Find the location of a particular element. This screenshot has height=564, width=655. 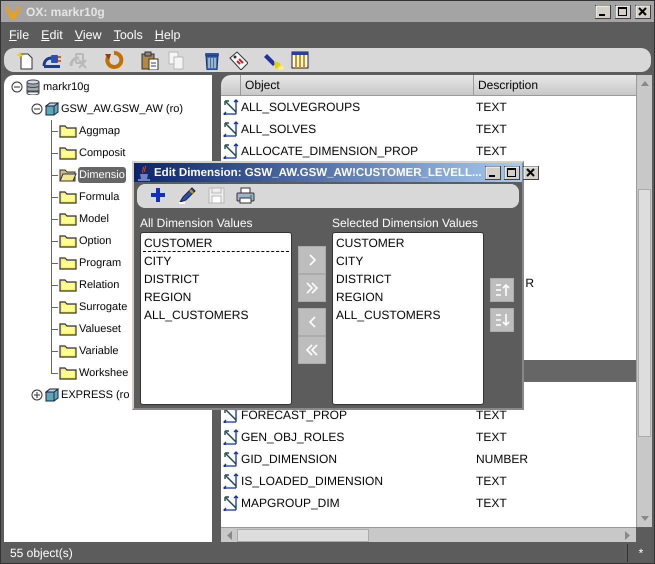

list-label: All Dimension Values is located at coordinates (197, 223).